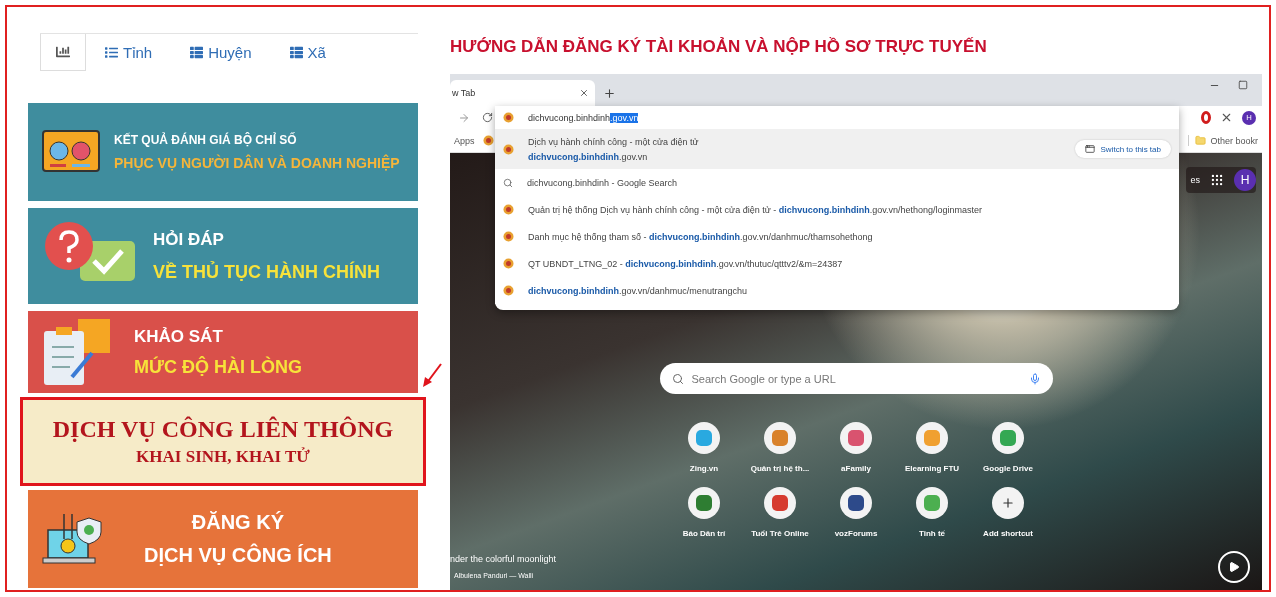 The width and height of the screenshot is (1276, 597). What do you see at coordinates (503, 559) in the screenshot?
I see `wallpaper-title: nder the colorful moonlight` at bounding box center [503, 559].